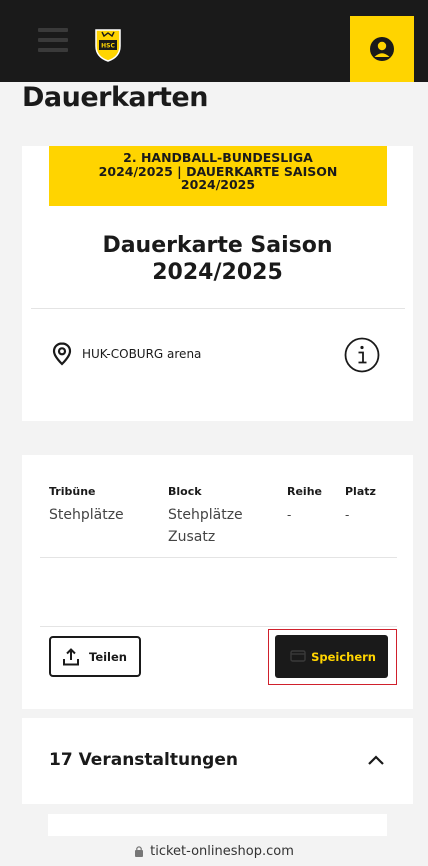 This screenshot has height=866, width=428. What do you see at coordinates (218, 184) in the screenshot?
I see `league-line-3: 2024/2025` at bounding box center [218, 184].